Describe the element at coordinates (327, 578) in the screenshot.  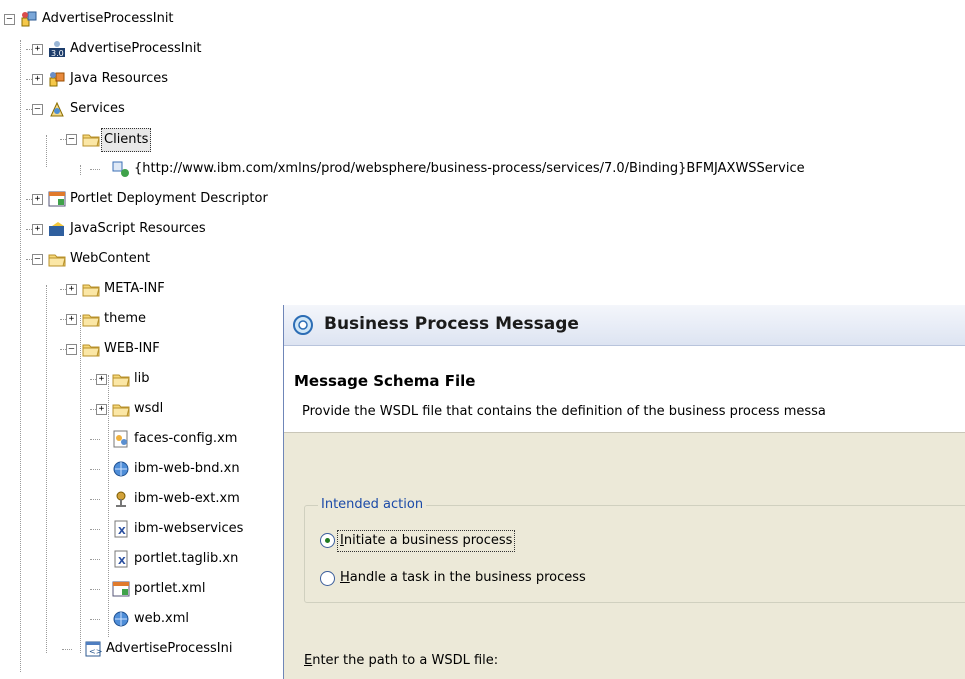
I see `handle-task-radio` at that location.